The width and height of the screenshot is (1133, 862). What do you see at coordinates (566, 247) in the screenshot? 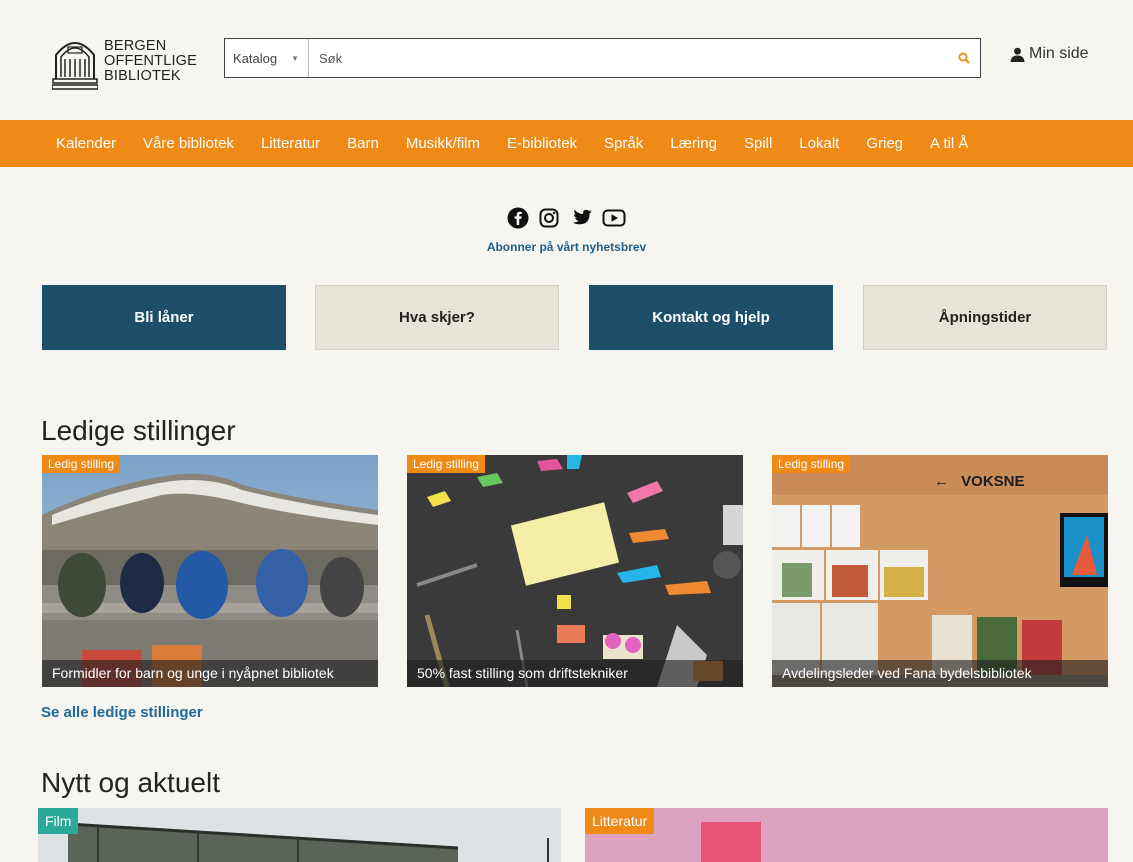
I see `newsletter-link: Abonner på vårt nyhetsbrev` at bounding box center [566, 247].